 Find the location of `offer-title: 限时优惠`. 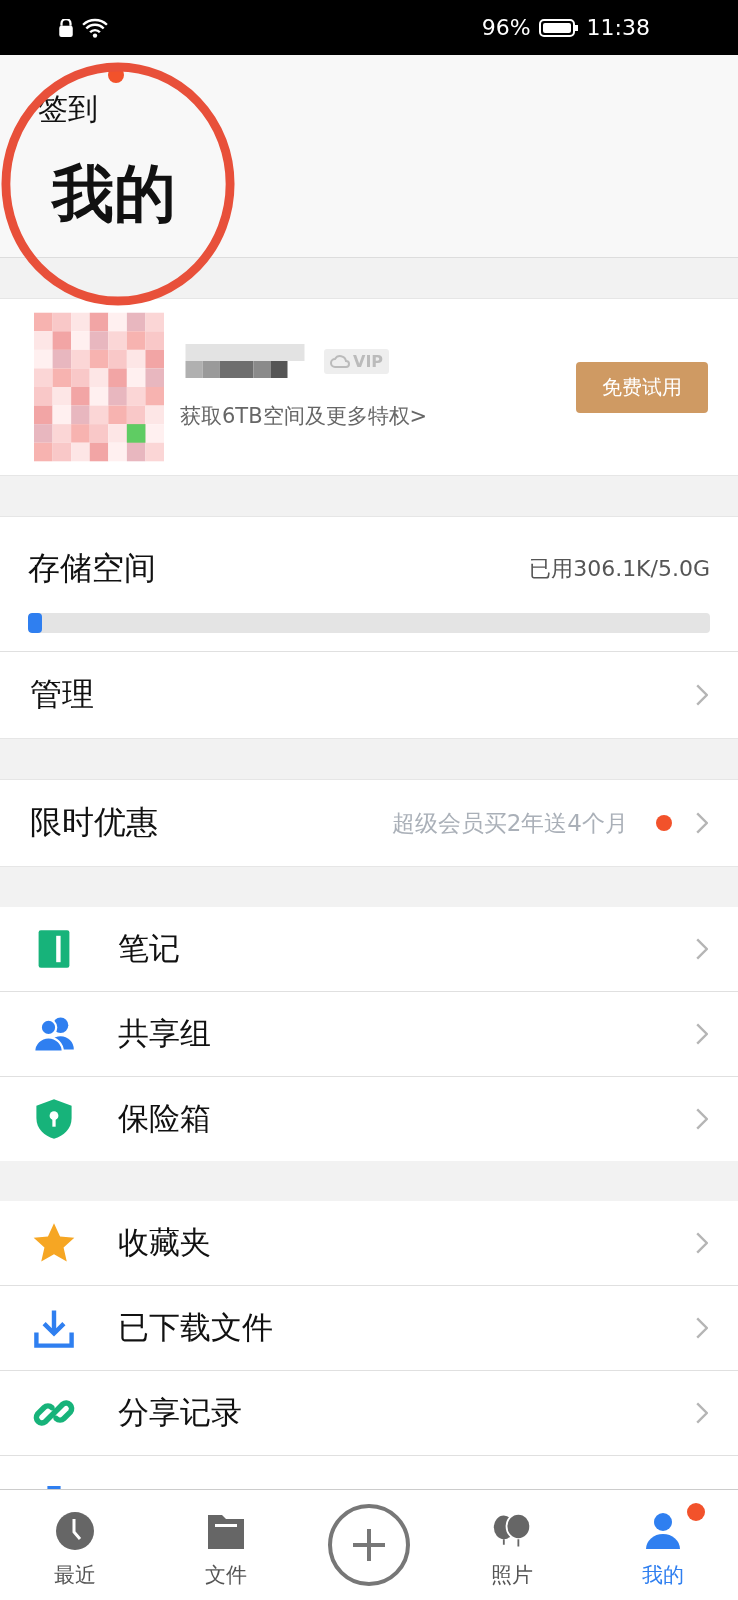

offer-title: 限时优惠 is located at coordinates (94, 822).